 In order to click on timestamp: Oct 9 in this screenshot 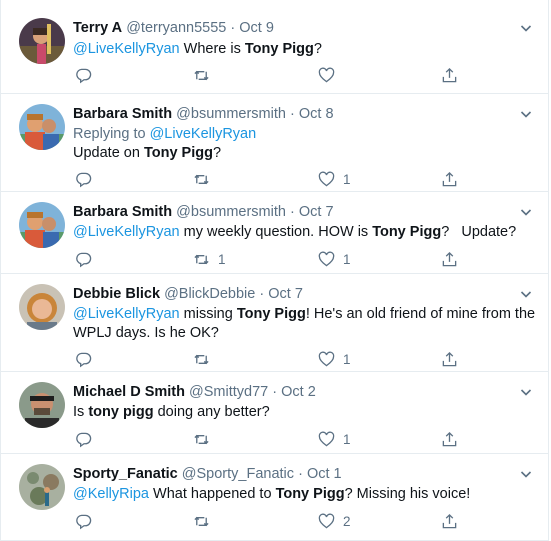, I will do `click(256, 28)`.